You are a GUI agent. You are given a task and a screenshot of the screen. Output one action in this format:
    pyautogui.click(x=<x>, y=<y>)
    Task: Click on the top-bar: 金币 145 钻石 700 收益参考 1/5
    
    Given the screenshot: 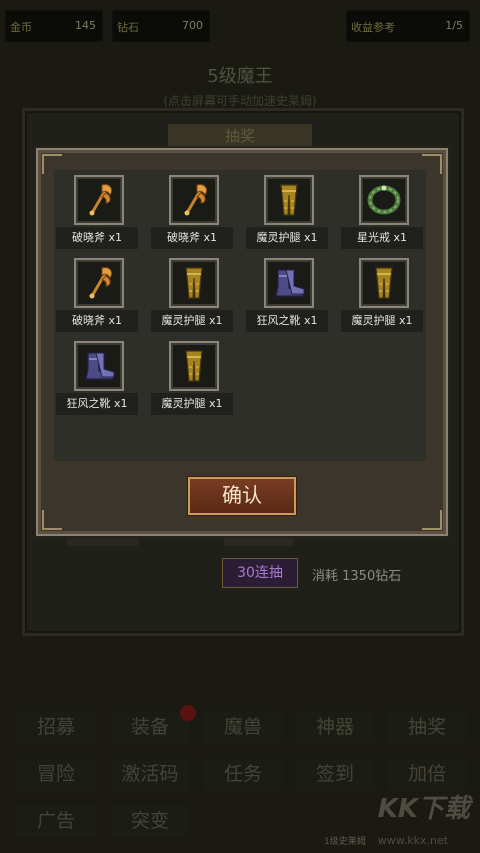 What is the action you would take?
    pyautogui.click(x=240, y=26)
    